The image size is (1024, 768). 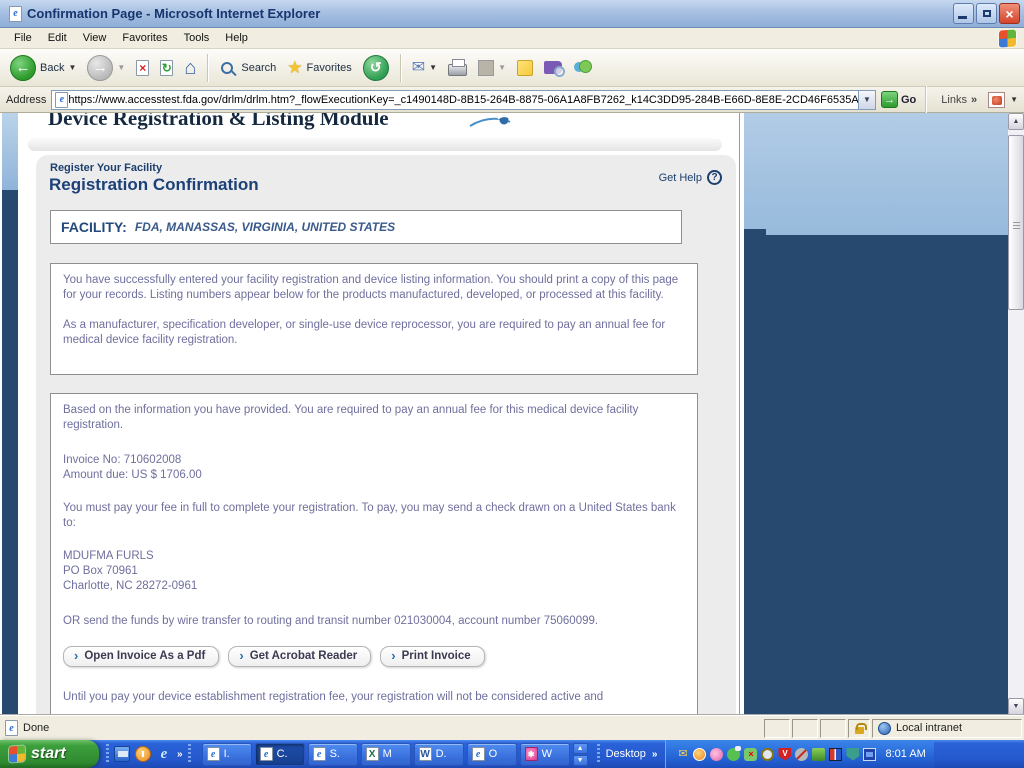 I want to click on links-chevron-icon: », so click(x=974, y=100).